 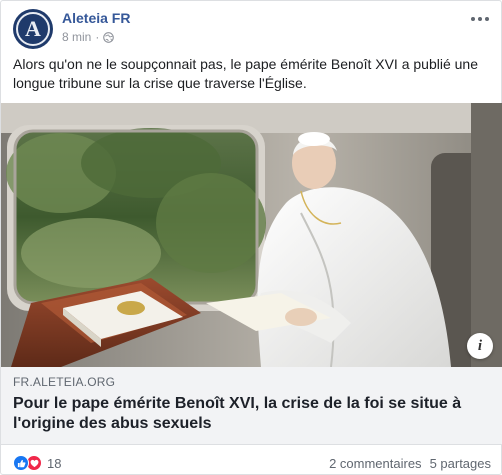 I want to click on post-meta: 8 min ·, so click(x=88, y=37).